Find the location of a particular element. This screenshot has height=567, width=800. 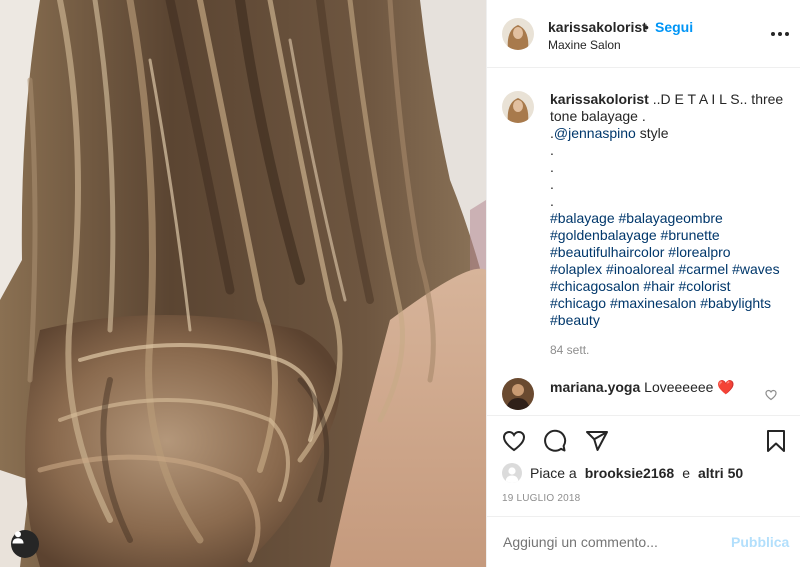

hashtag-link: #chicago is located at coordinates (578, 303).